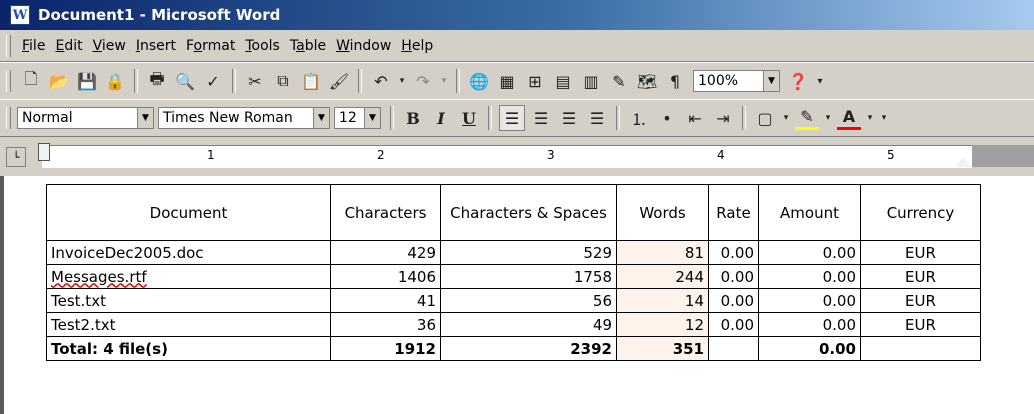 The image size is (1034, 414). Describe the element at coordinates (59, 81) in the screenshot. I see `open-folder-icon: 📂` at that location.